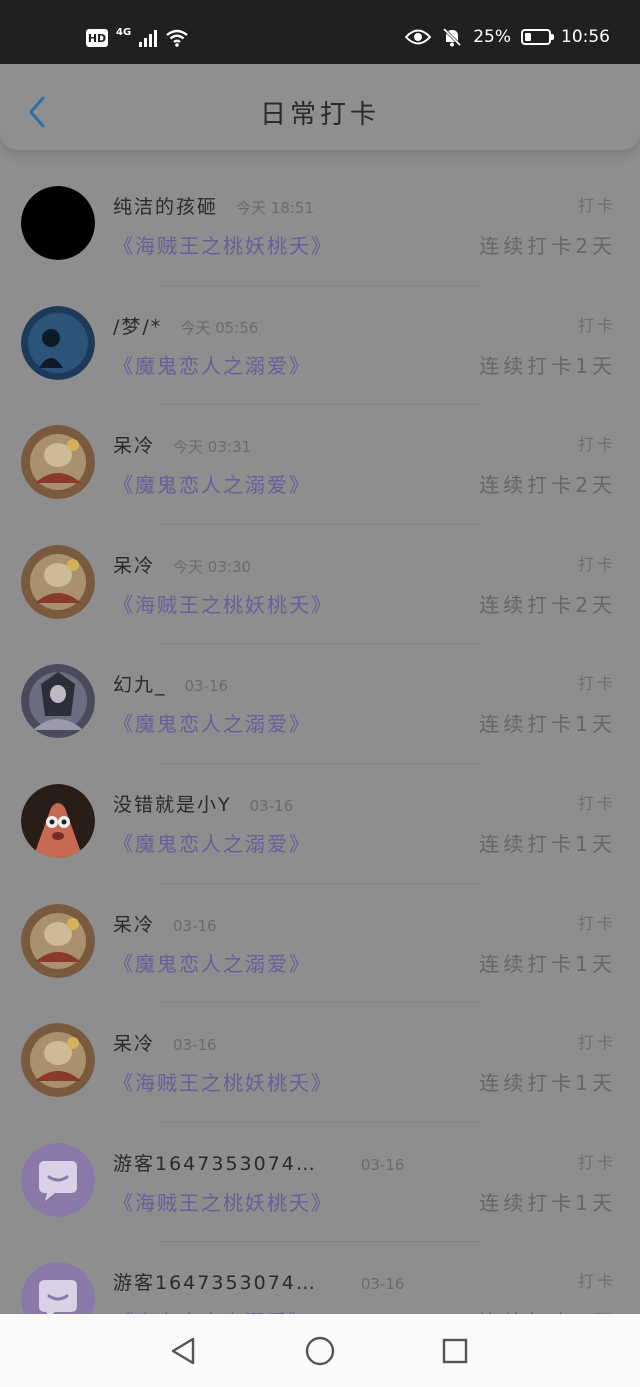 This screenshot has width=640, height=1387. Describe the element at coordinates (320, 704) in the screenshot. I see `list-item: 幻九_ 03-16 《魔鬼恋人之溺爱》 打卡 连续打卡1天` at that location.